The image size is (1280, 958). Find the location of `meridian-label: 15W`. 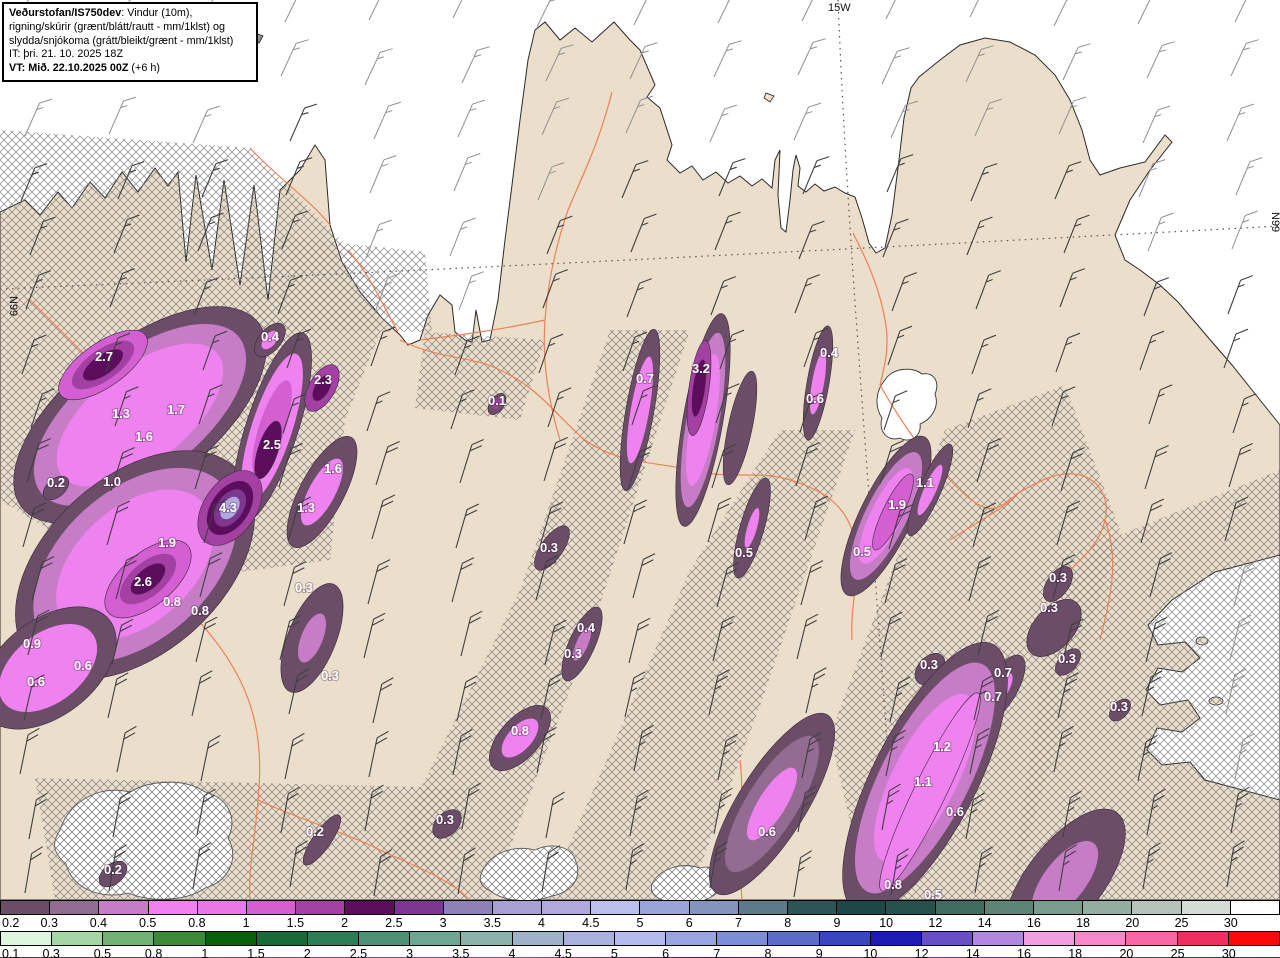

meridian-label: 15W is located at coordinates (839, 8).